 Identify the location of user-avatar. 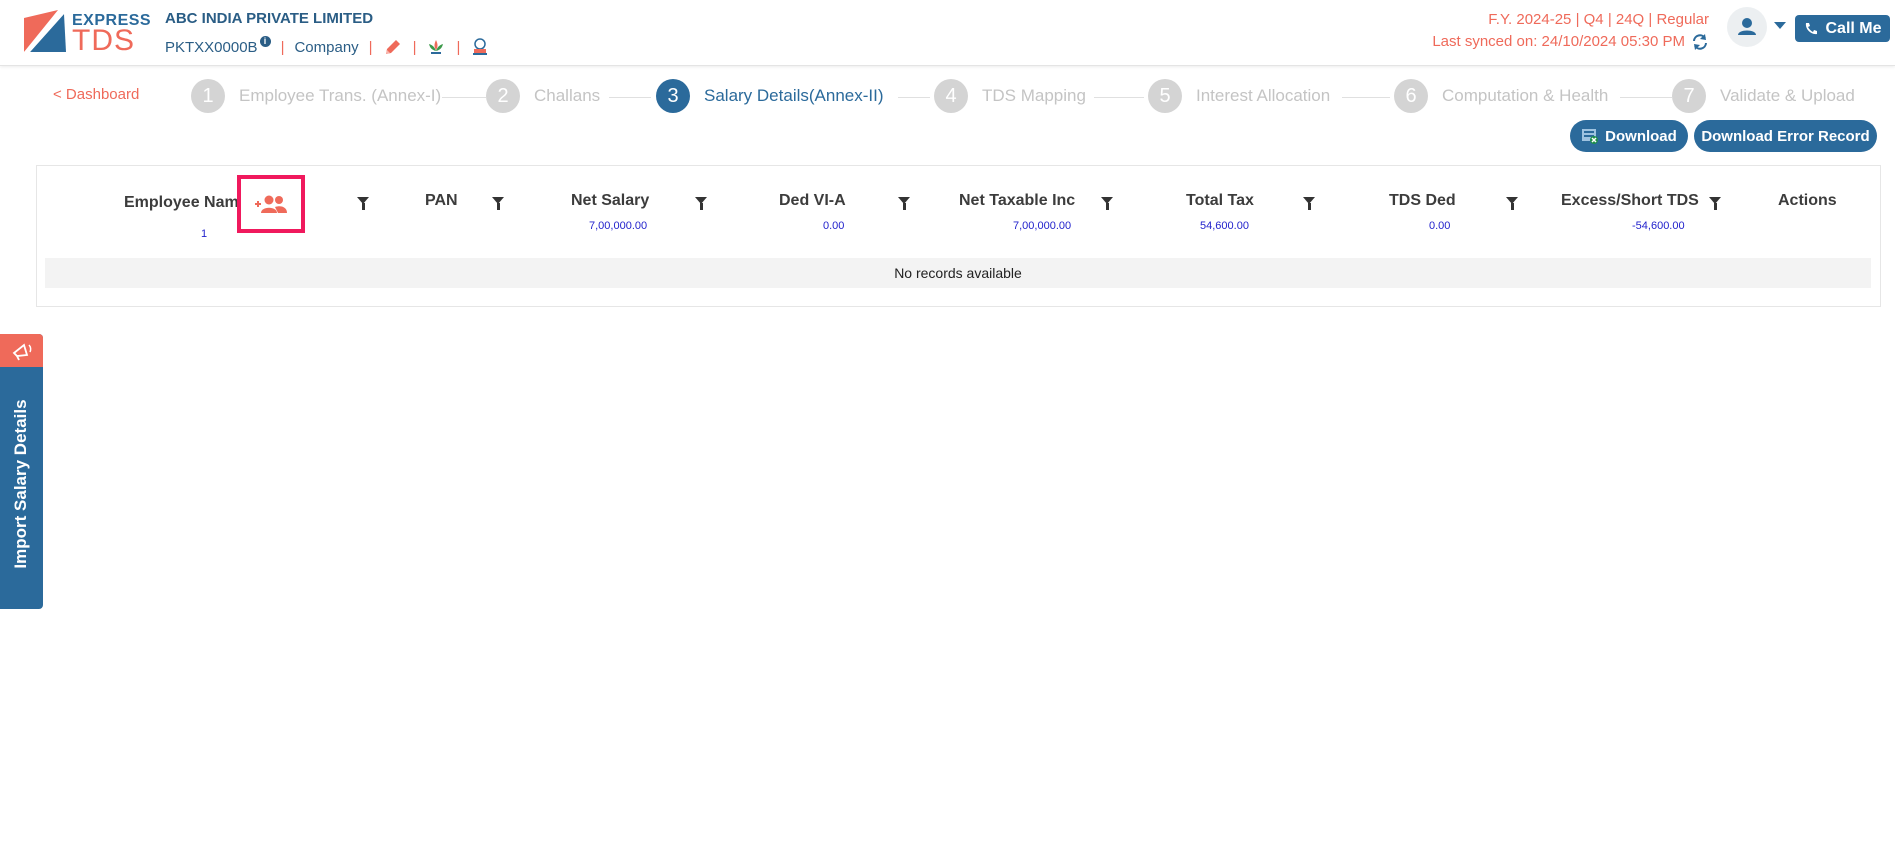
(1747, 27).